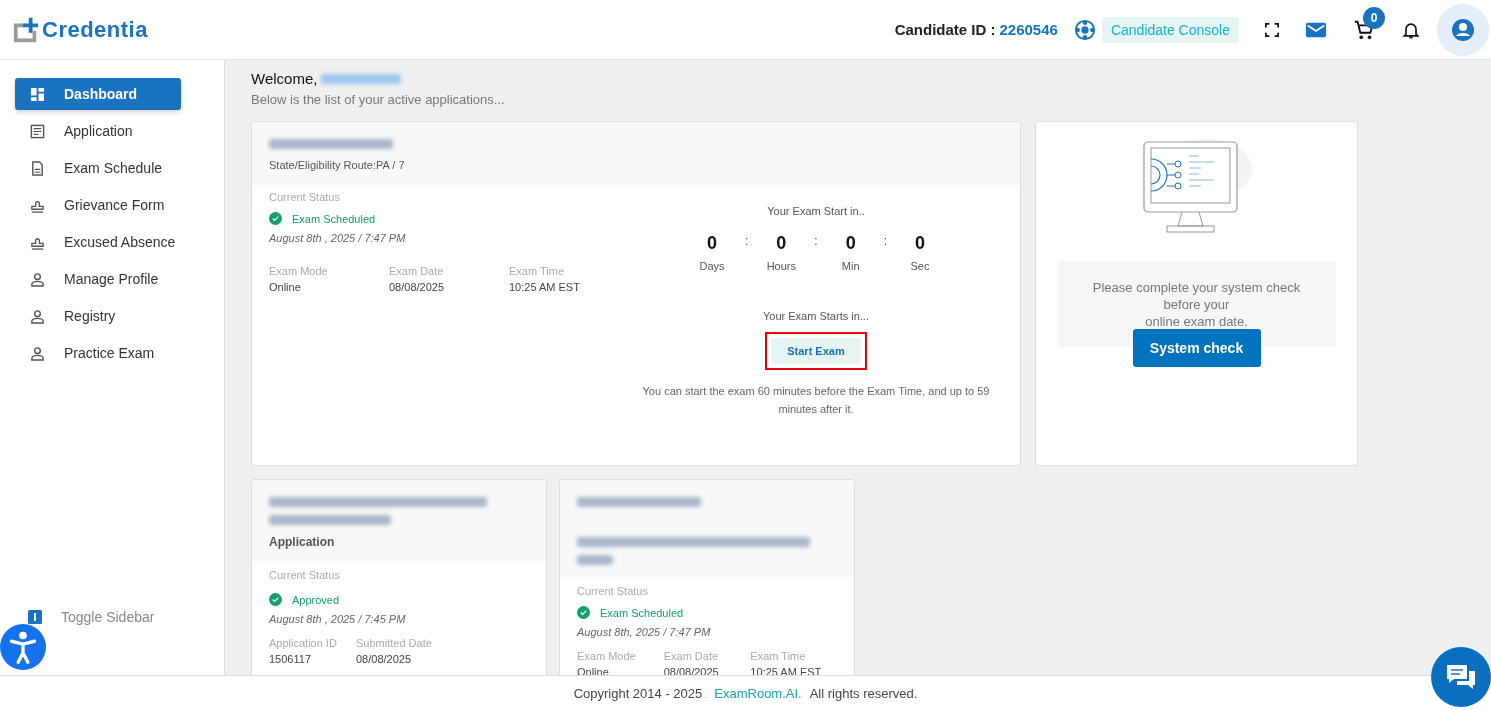 The width and height of the screenshot is (1491, 710). Describe the element at coordinates (337, 165) in the screenshot. I see `route-text: State/Eligibility Route:PA / 7` at that location.